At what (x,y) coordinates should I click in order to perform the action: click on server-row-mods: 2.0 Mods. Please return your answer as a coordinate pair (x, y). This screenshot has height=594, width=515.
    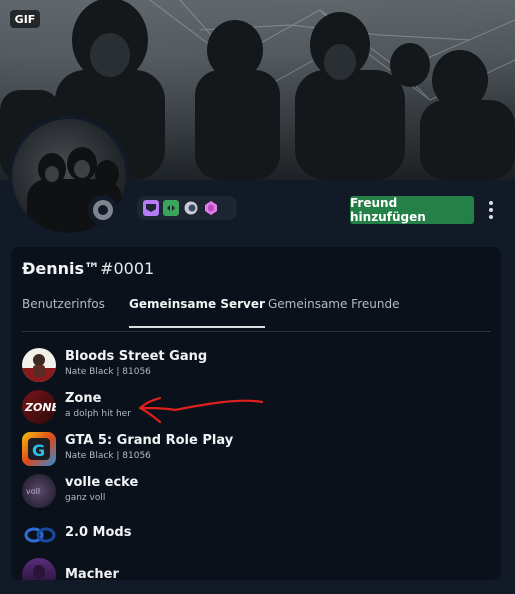
    Looking at the image, I should click on (252, 536).